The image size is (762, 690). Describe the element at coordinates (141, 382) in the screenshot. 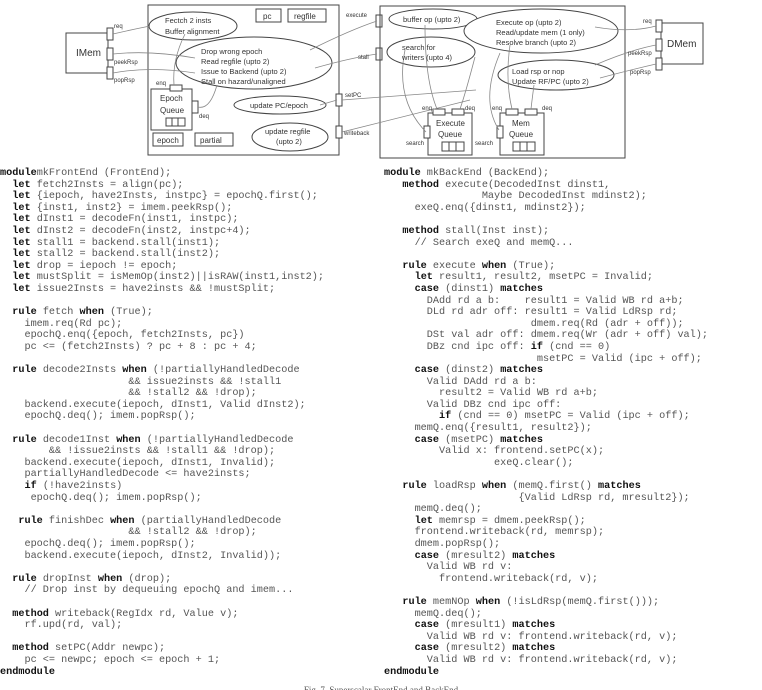

I see `code-text: && issue2insts && !stall1` at that location.